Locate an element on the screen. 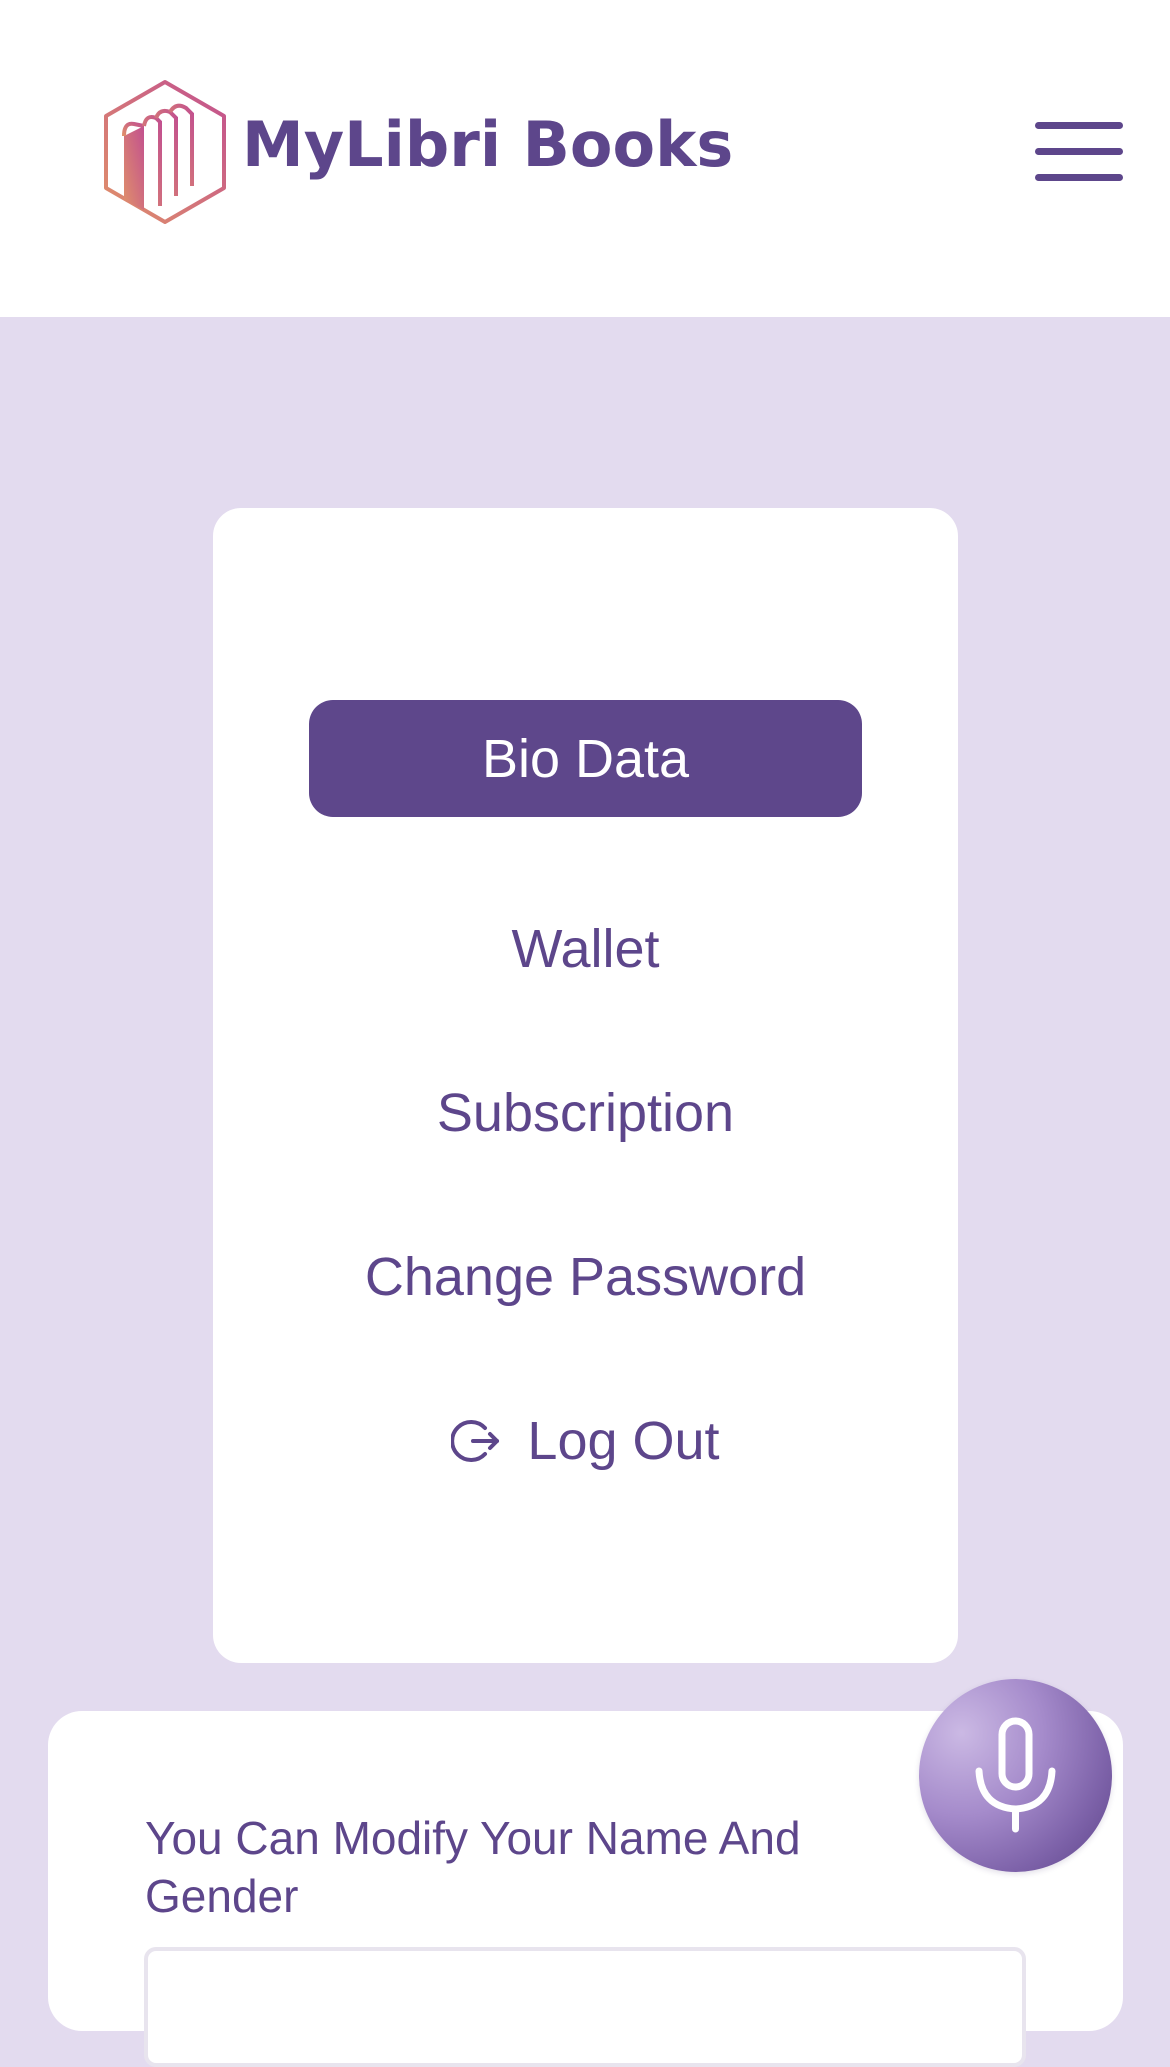  voice-assistant-button is located at coordinates (1015, 1775).